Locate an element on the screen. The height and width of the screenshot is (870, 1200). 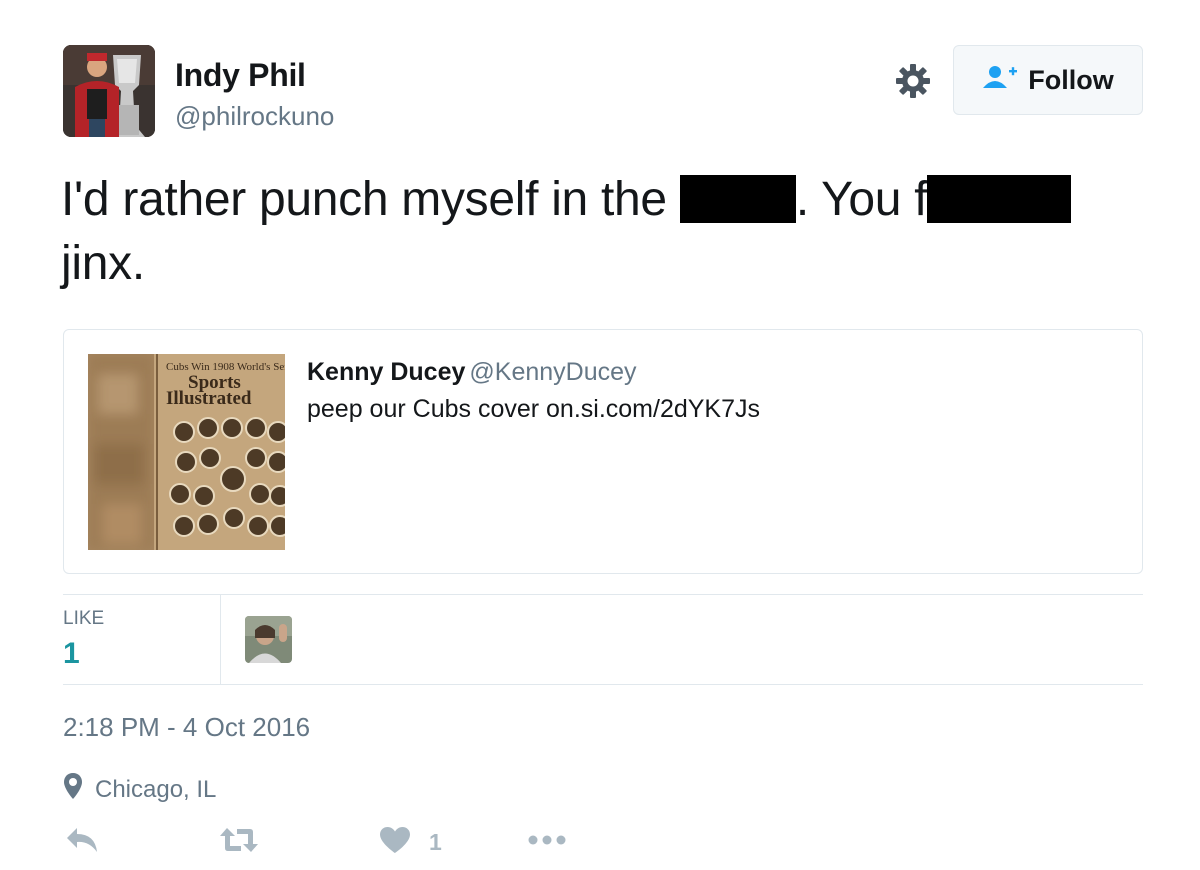
more-dots-icon is located at coordinates (547, 842).